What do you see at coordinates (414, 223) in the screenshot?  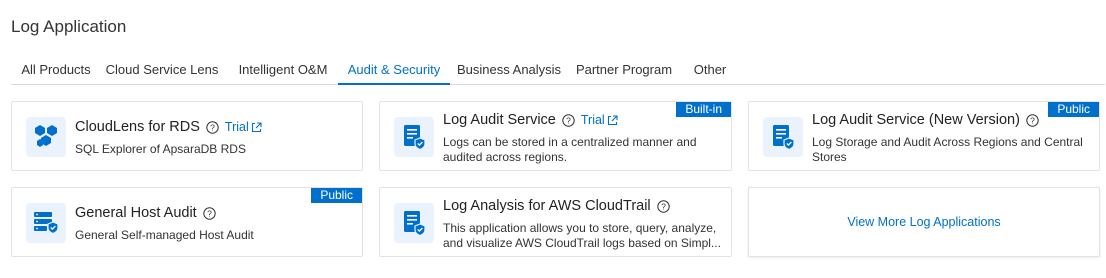 I see `log-analysis-document-icon` at bounding box center [414, 223].